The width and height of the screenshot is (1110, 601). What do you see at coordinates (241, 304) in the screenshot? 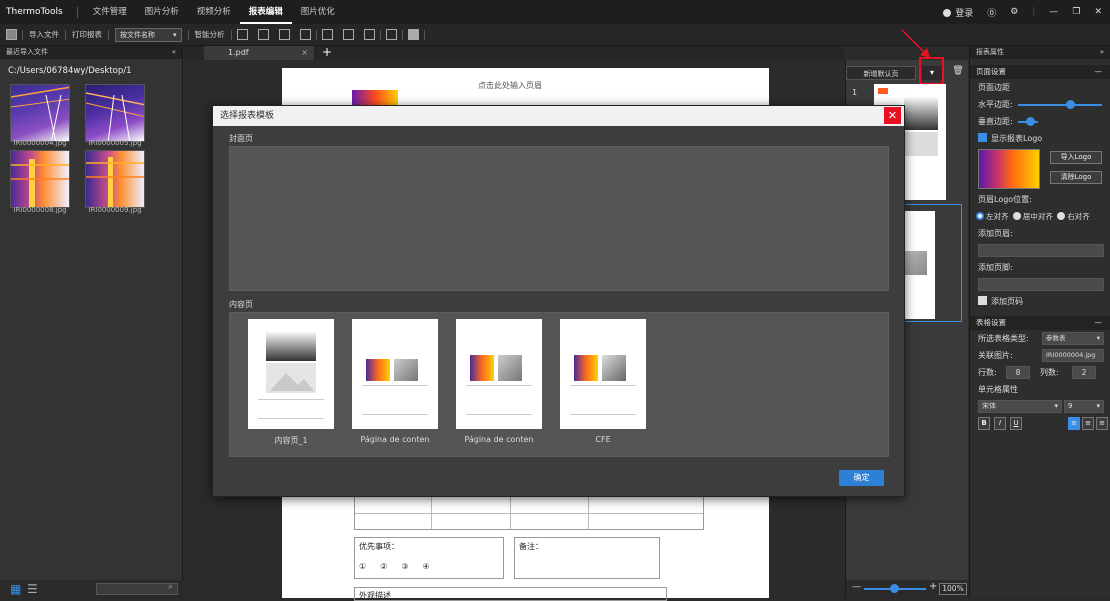
I see `content-page-label: 内容页` at bounding box center [241, 304].